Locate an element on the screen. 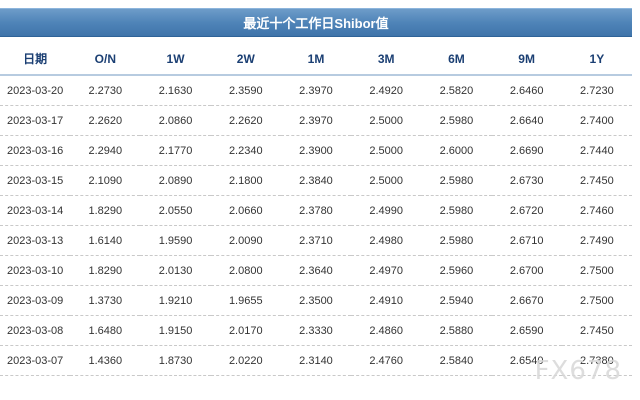 Image resolution: width=640 pixels, height=400 pixels. rate-cell: 1.8730 is located at coordinates (175, 360).